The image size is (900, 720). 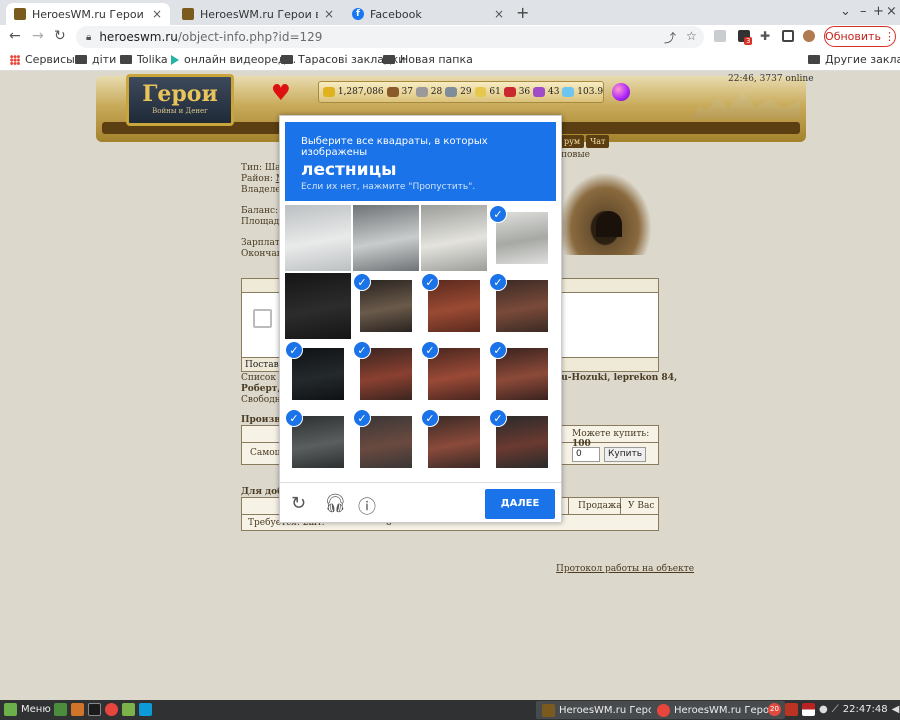 I want to click on gems-icon, so click(x=539, y=92).